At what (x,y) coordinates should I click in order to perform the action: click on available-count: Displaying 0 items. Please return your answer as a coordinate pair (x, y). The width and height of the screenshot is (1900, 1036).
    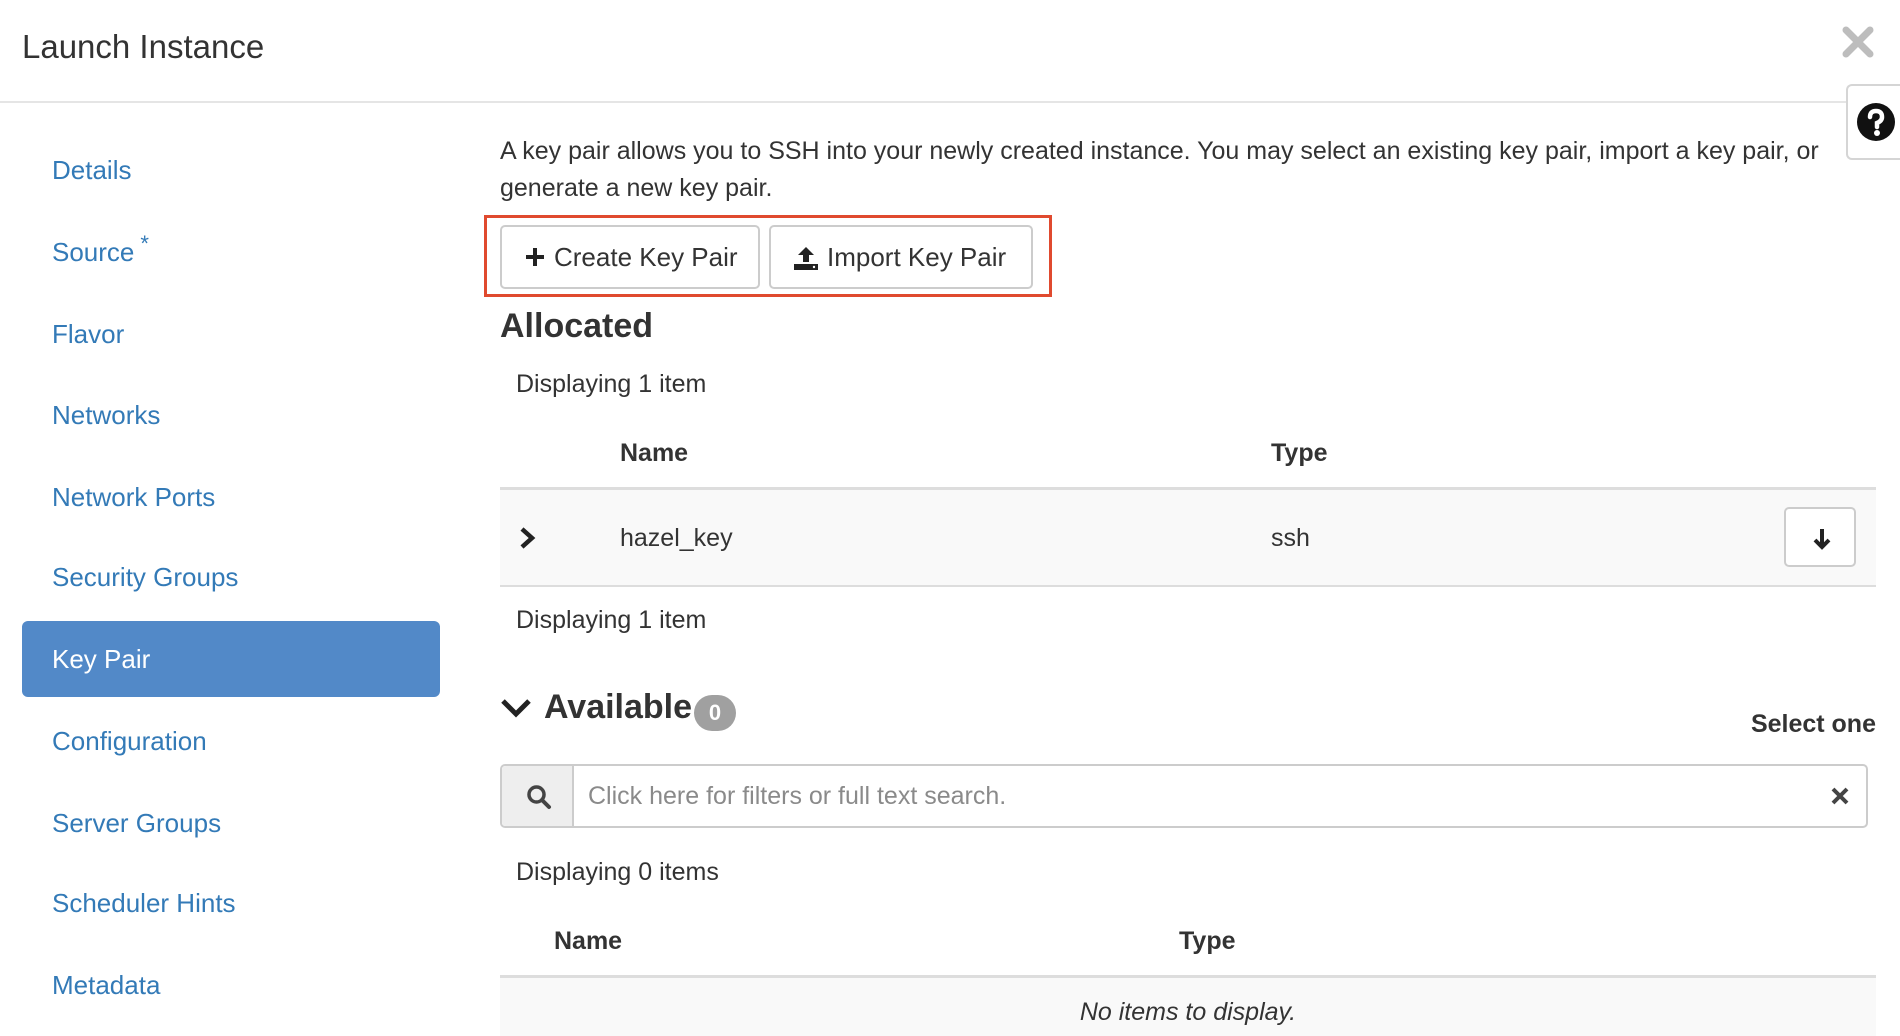
    Looking at the image, I should click on (617, 872).